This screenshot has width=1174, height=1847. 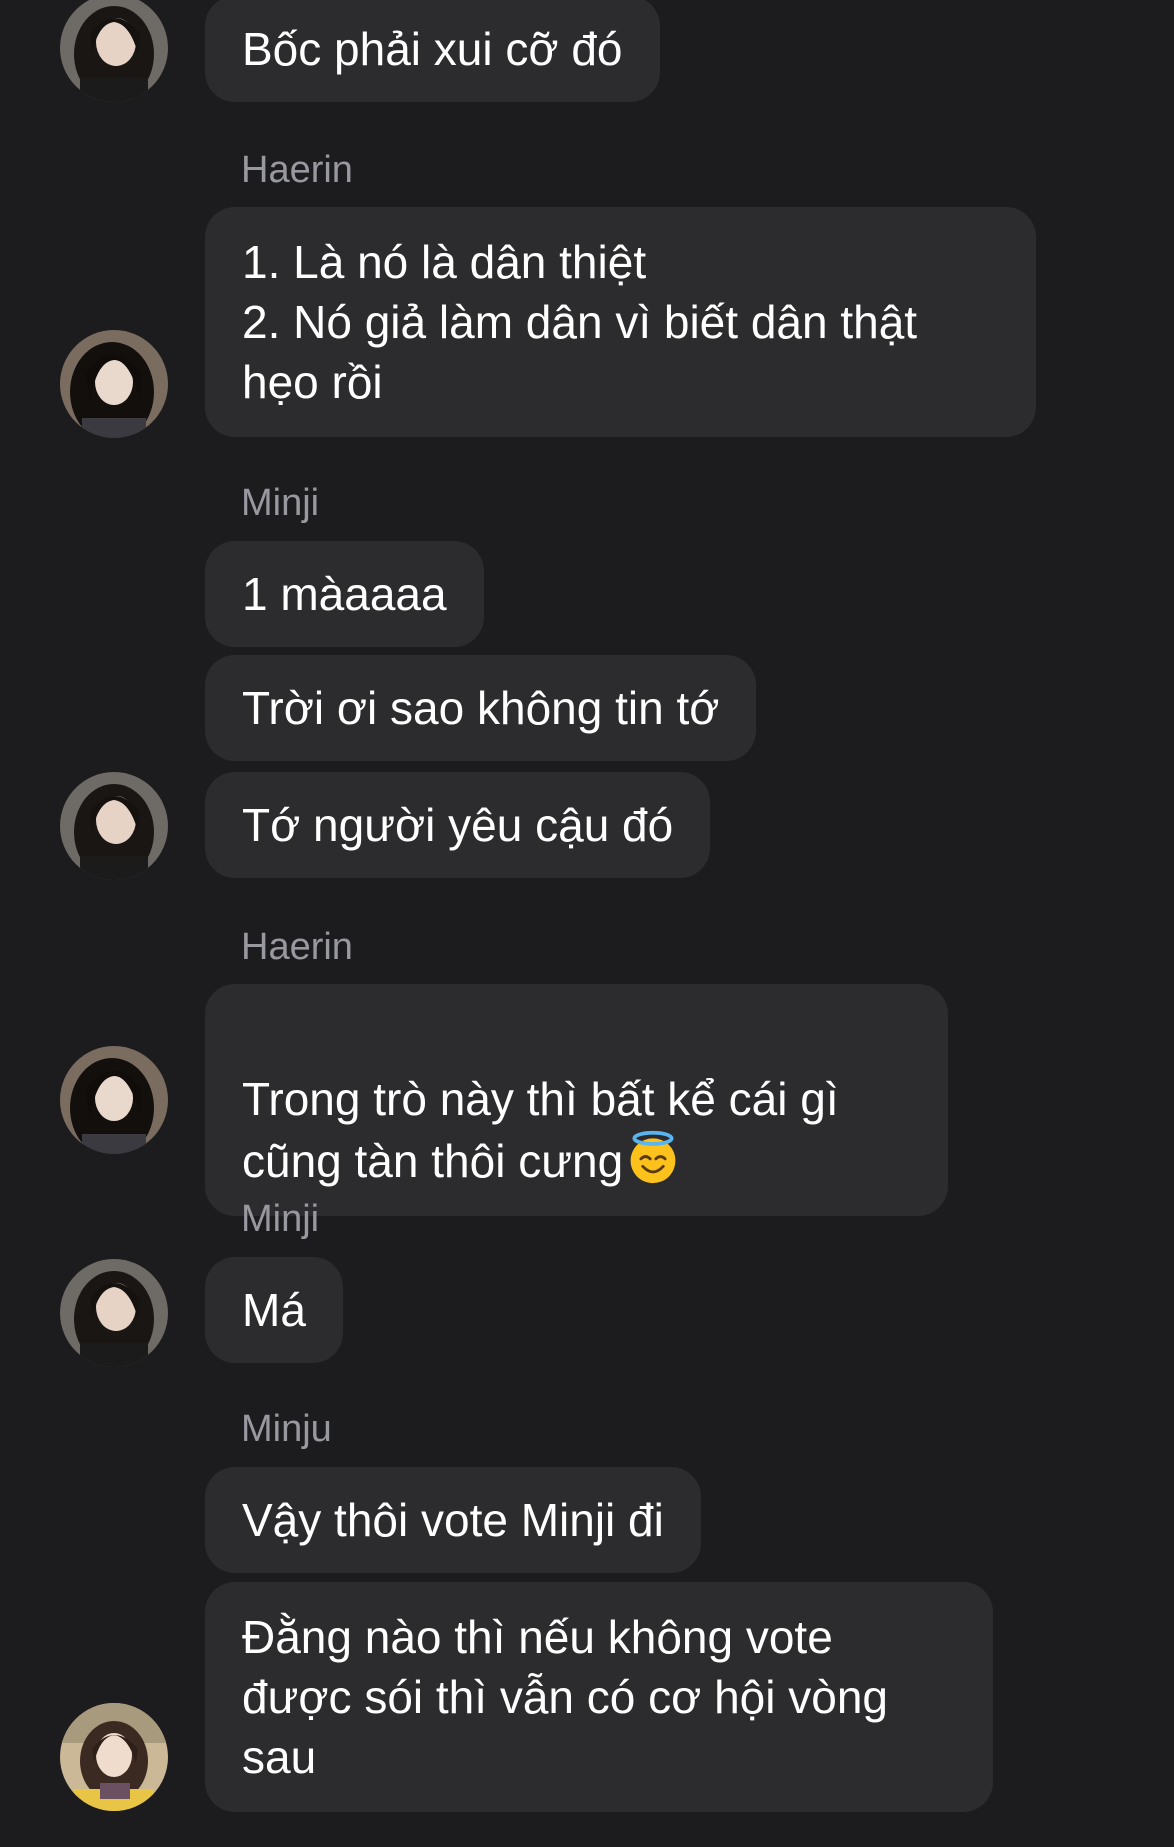 I want to click on avatar-minju, so click(x=114, y=1757).